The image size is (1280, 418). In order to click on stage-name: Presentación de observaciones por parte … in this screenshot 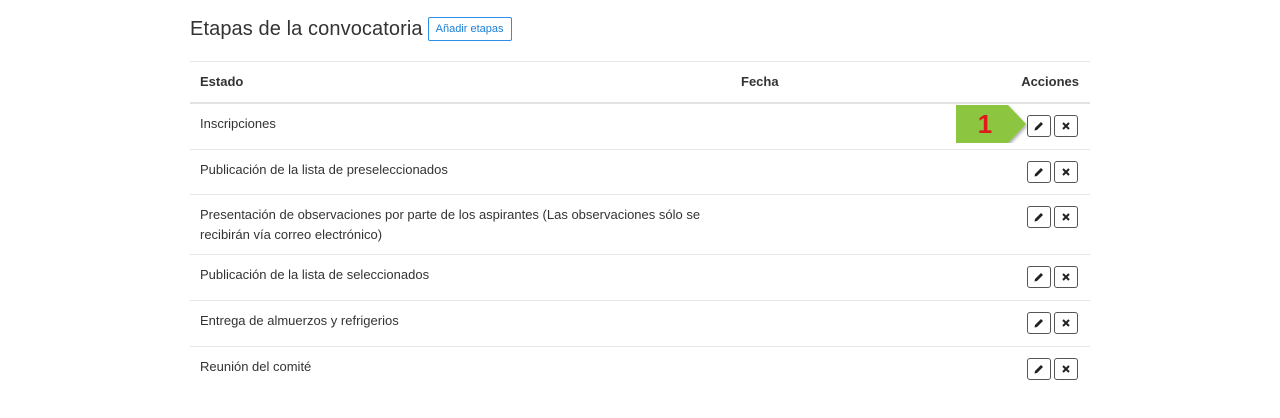, I will do `click(450, 224)`.